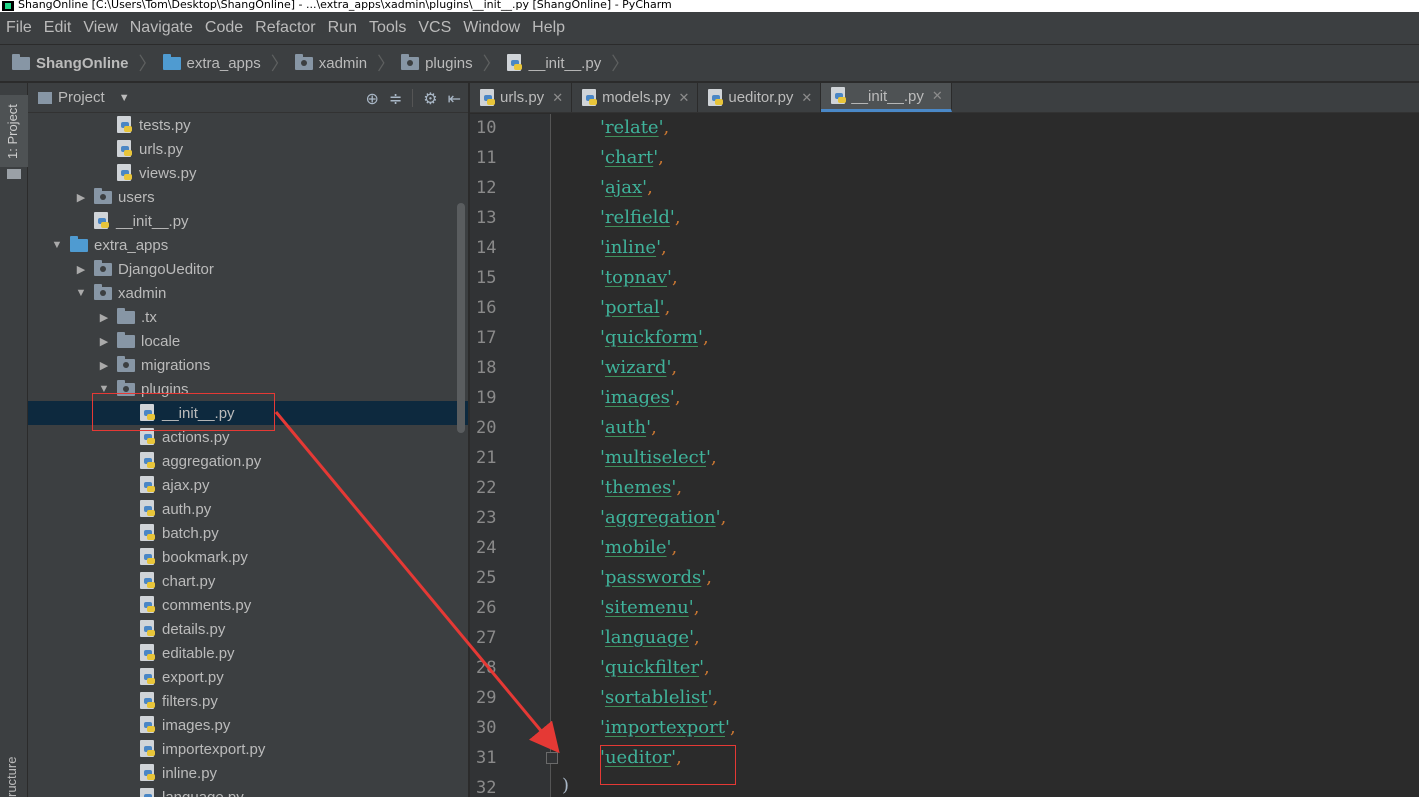 The width and height of the screenshot is (1419, 797). I want to click on menu-refactor: Refactor, so click(285, 28).